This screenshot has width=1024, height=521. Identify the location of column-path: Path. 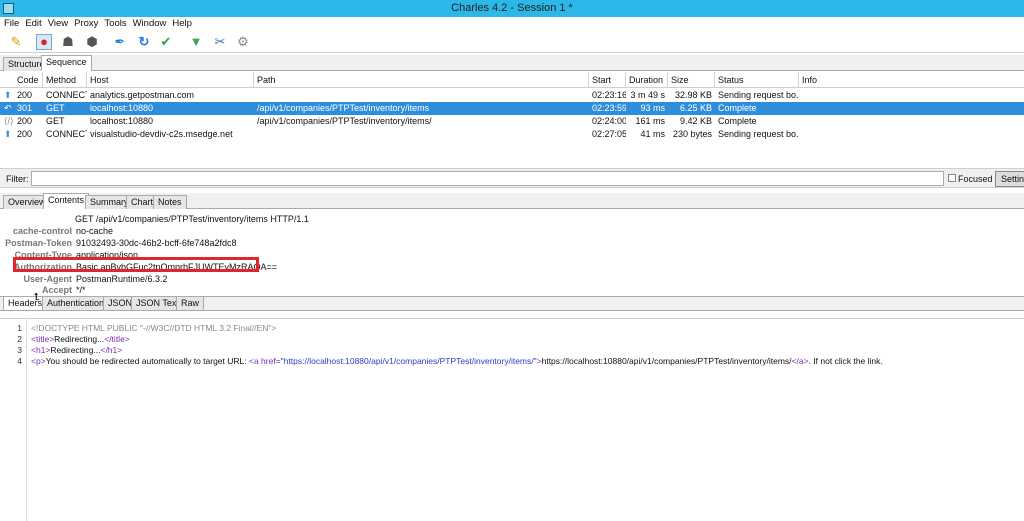
(421, 80).